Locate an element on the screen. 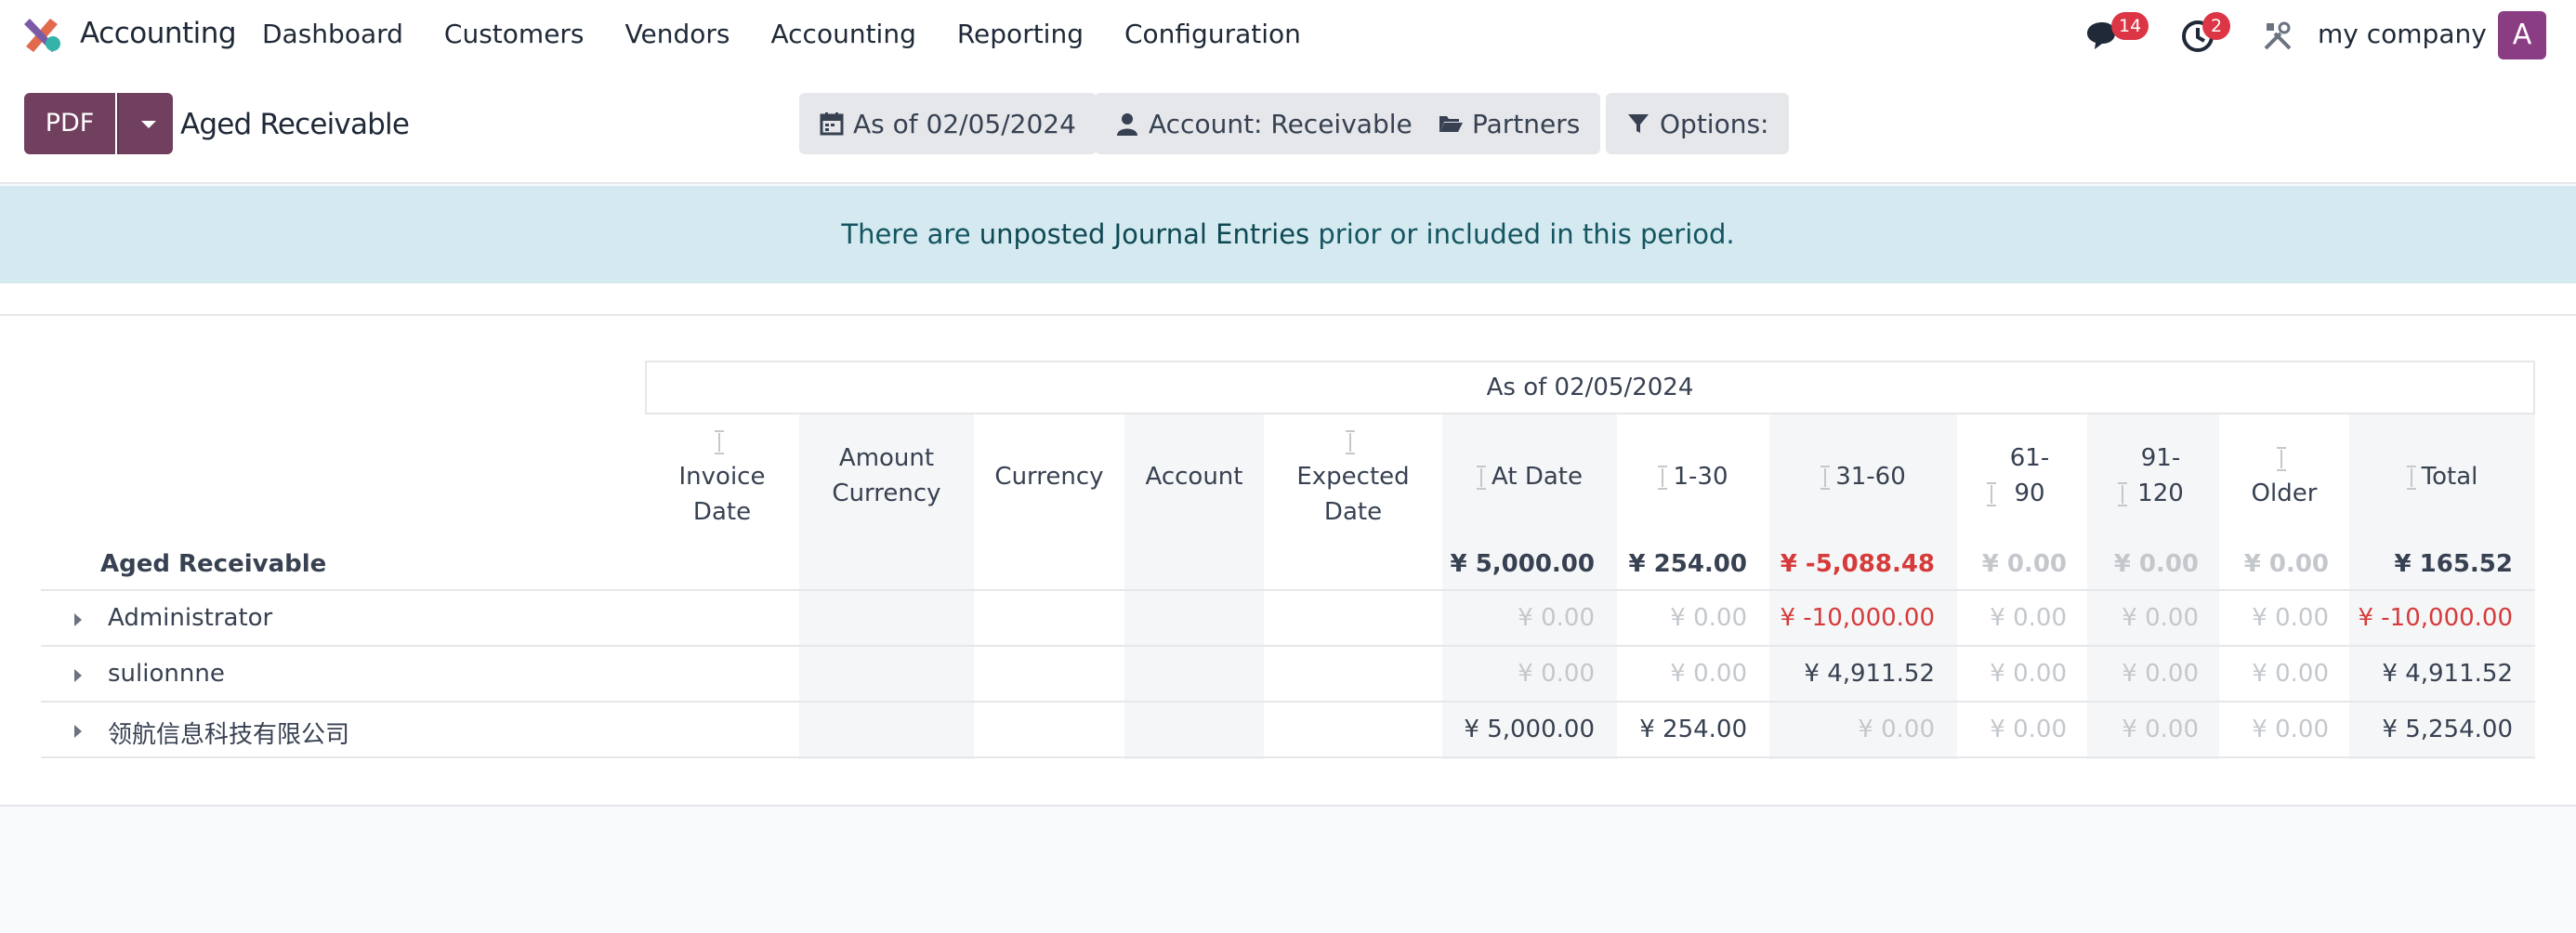 Image resolution: width=2576 pixels, height=933 pixels. tools-icon is located at coordinates (2277, 36).